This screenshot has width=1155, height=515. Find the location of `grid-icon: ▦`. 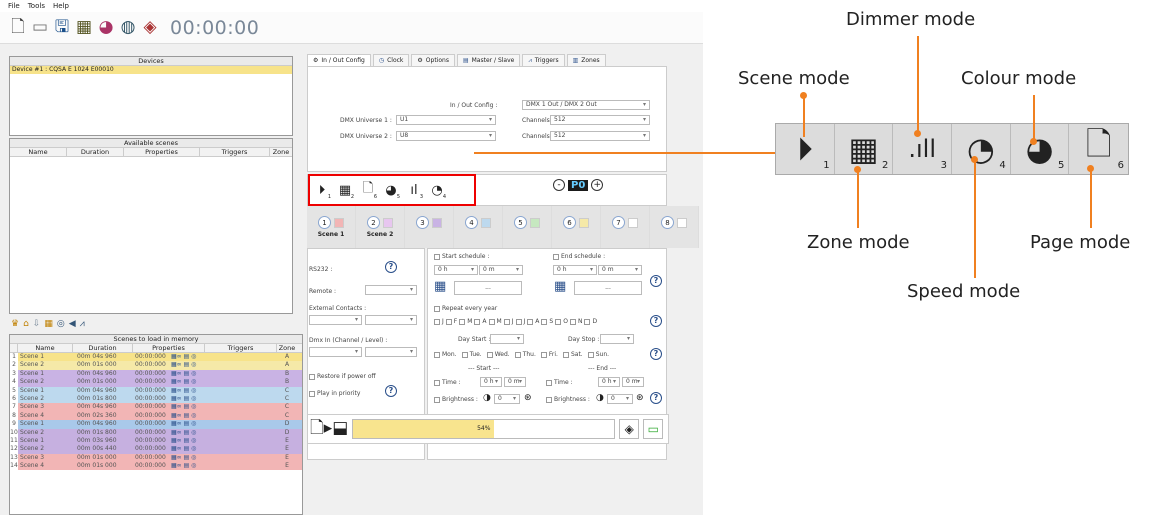

grid-icon: ▦ is located at coordinates (84, 28).